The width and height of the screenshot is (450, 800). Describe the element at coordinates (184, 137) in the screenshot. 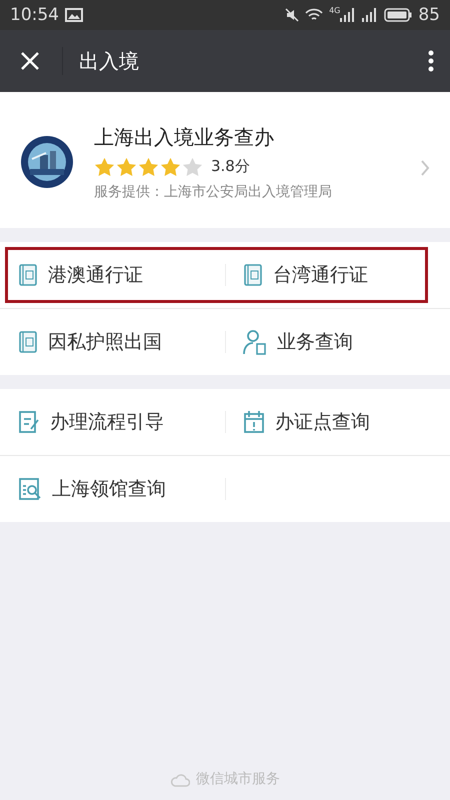

I see `service-name: 上海出入境业务查办` at that location.